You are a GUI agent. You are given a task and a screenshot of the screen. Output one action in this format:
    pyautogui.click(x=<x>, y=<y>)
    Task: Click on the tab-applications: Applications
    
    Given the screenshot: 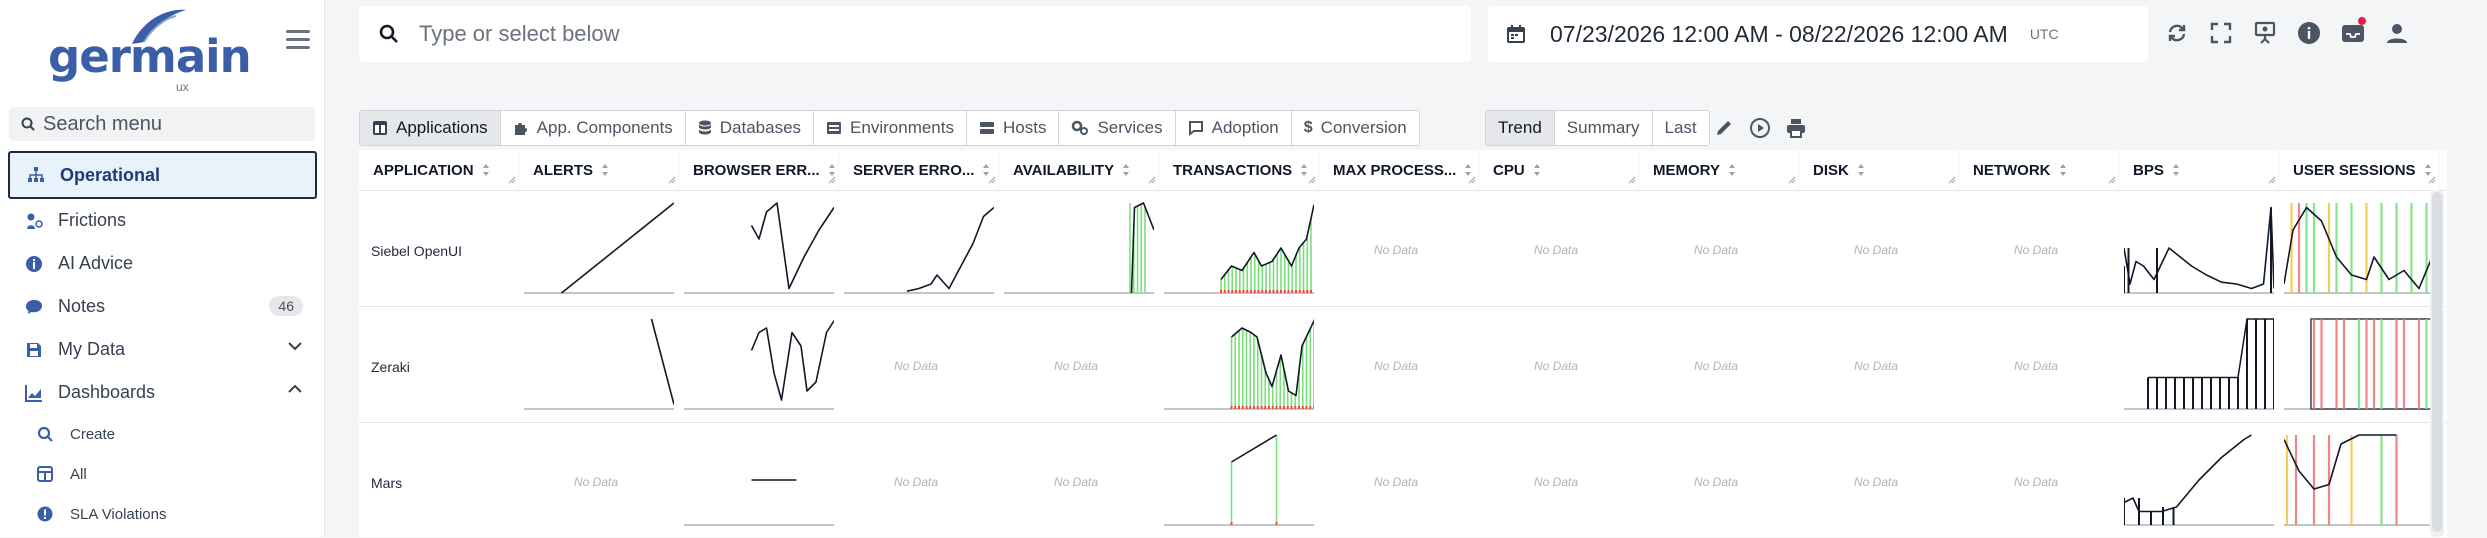 What is the action you would take?
    pyautogui.click(x=430, y=128)
    